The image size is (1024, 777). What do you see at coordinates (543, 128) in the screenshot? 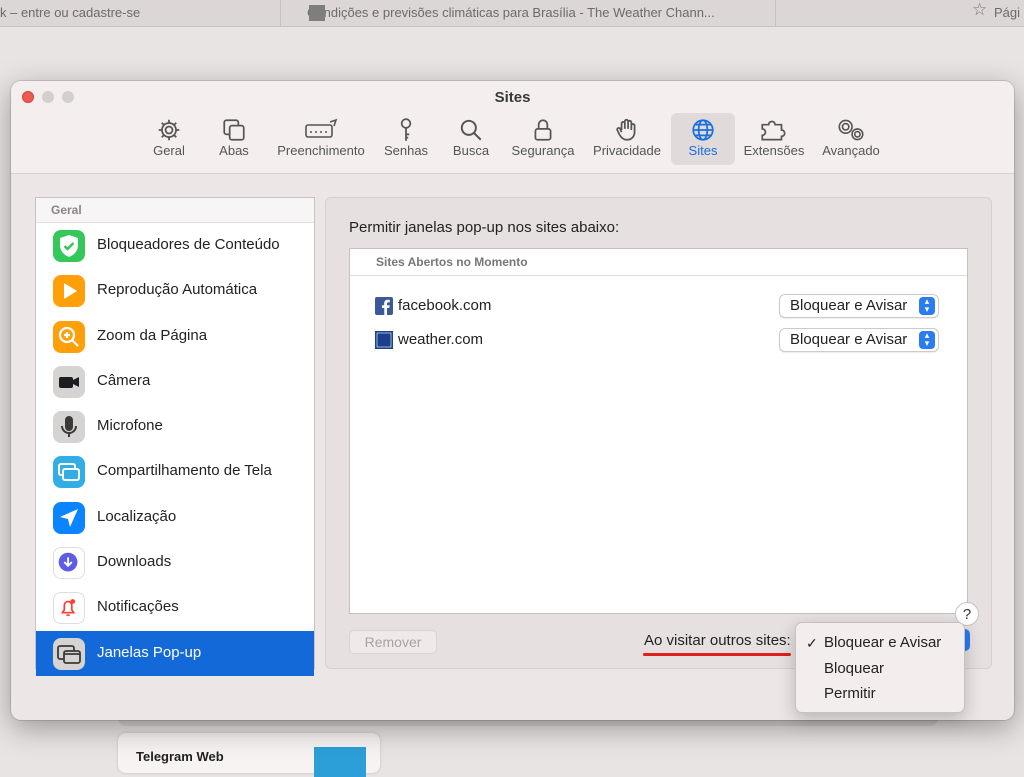
I see `lock-icon` at bounding box center [543, 128].